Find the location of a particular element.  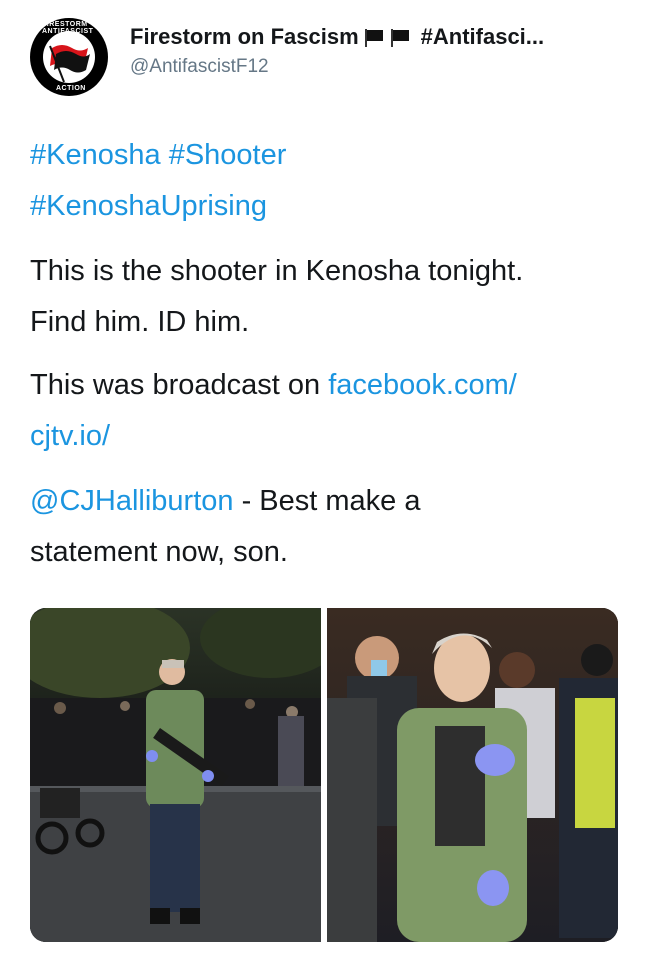

url-link: cjtv.io/ is located at coordinates (70, 436).